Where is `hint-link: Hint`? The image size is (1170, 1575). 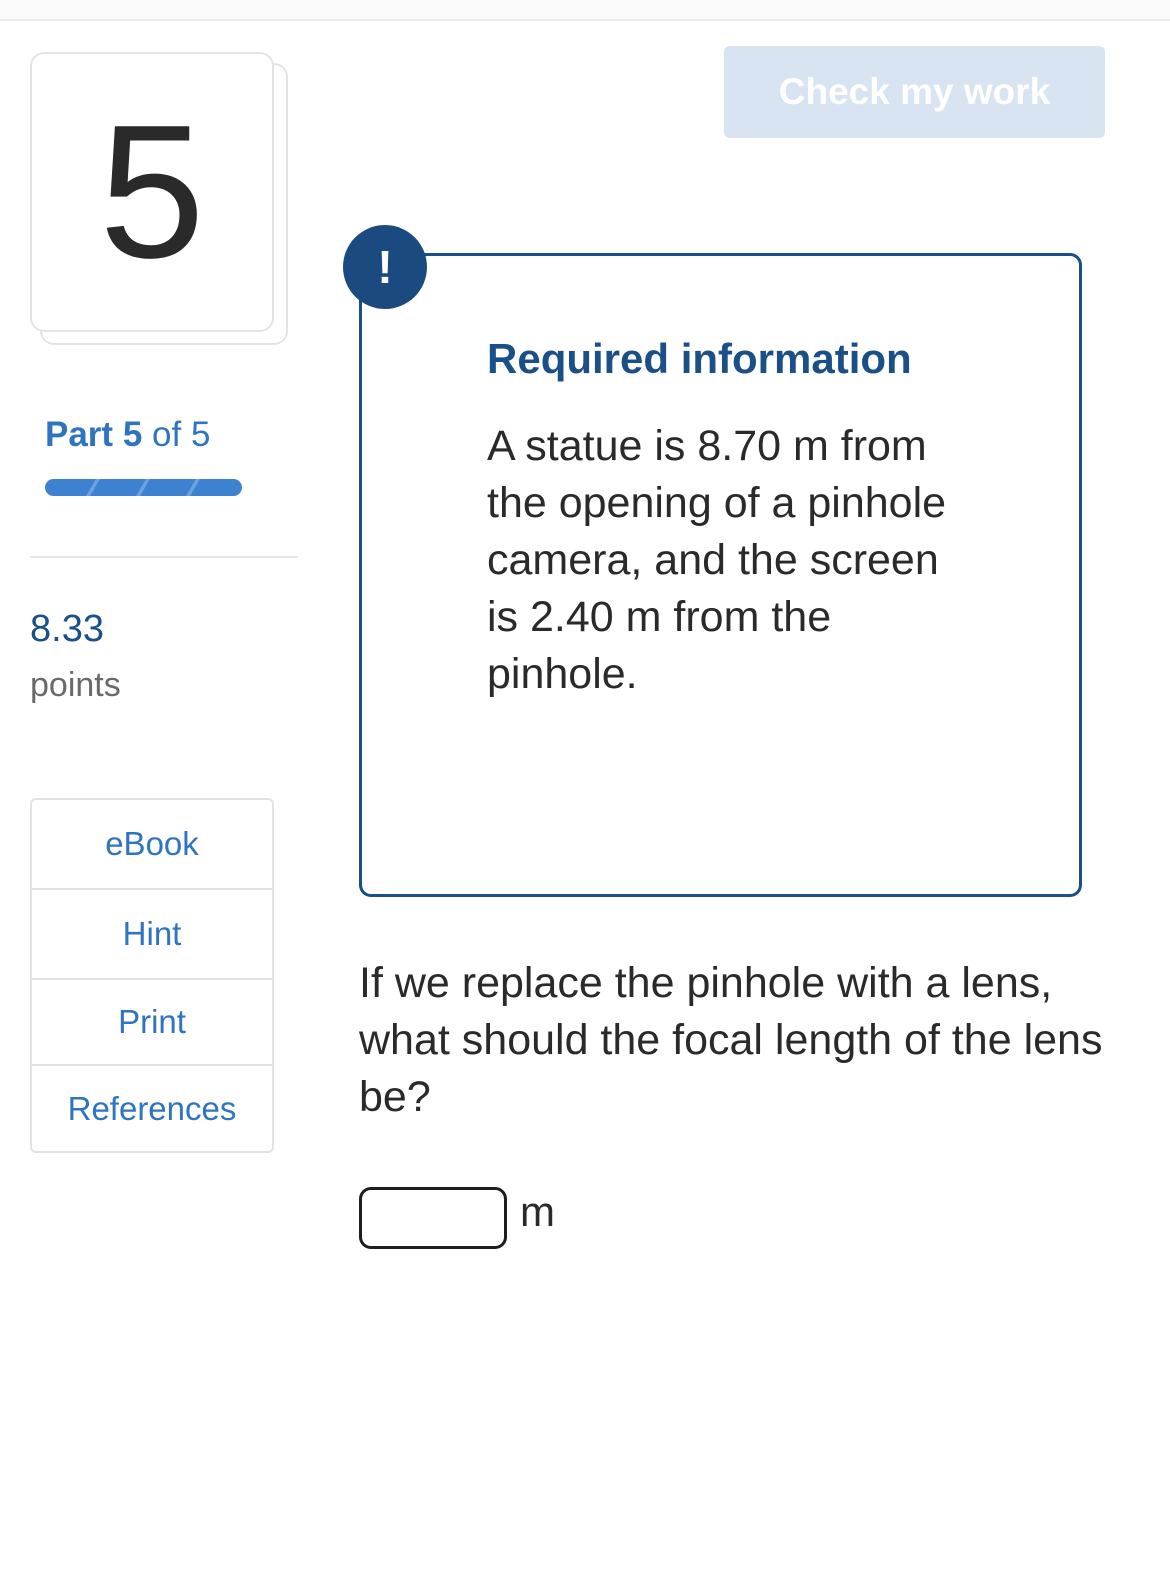
hint-link: Hint is located at coordinates (152, 934).